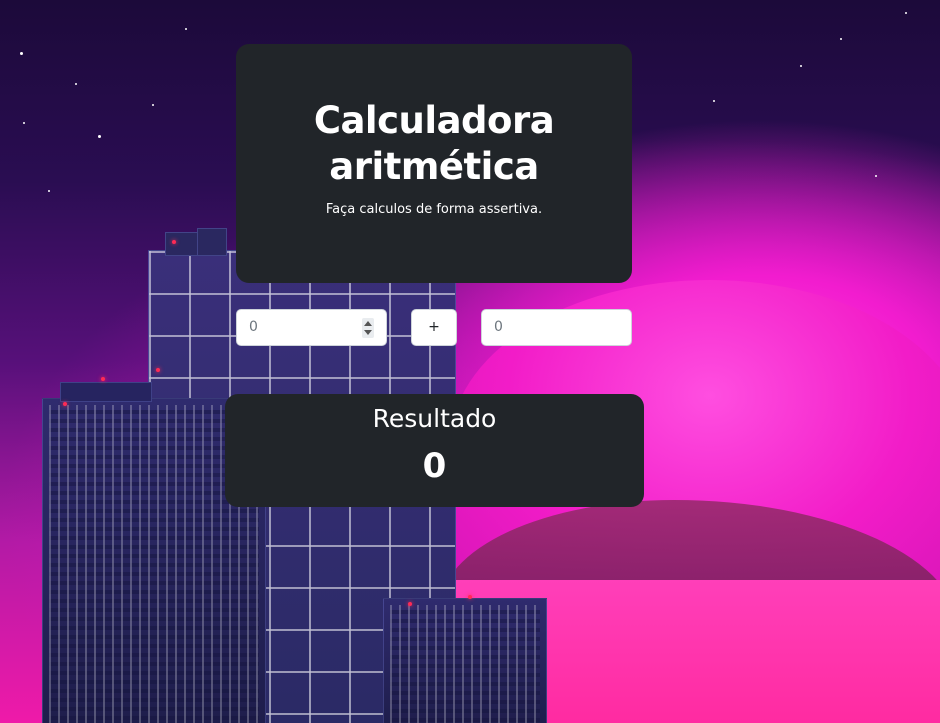  What do you see at coordinates (434, 209) in the screenshot?
I see `page-subtitle: Faça calculos de forma assertiva.` at bounding box center [434, 209].